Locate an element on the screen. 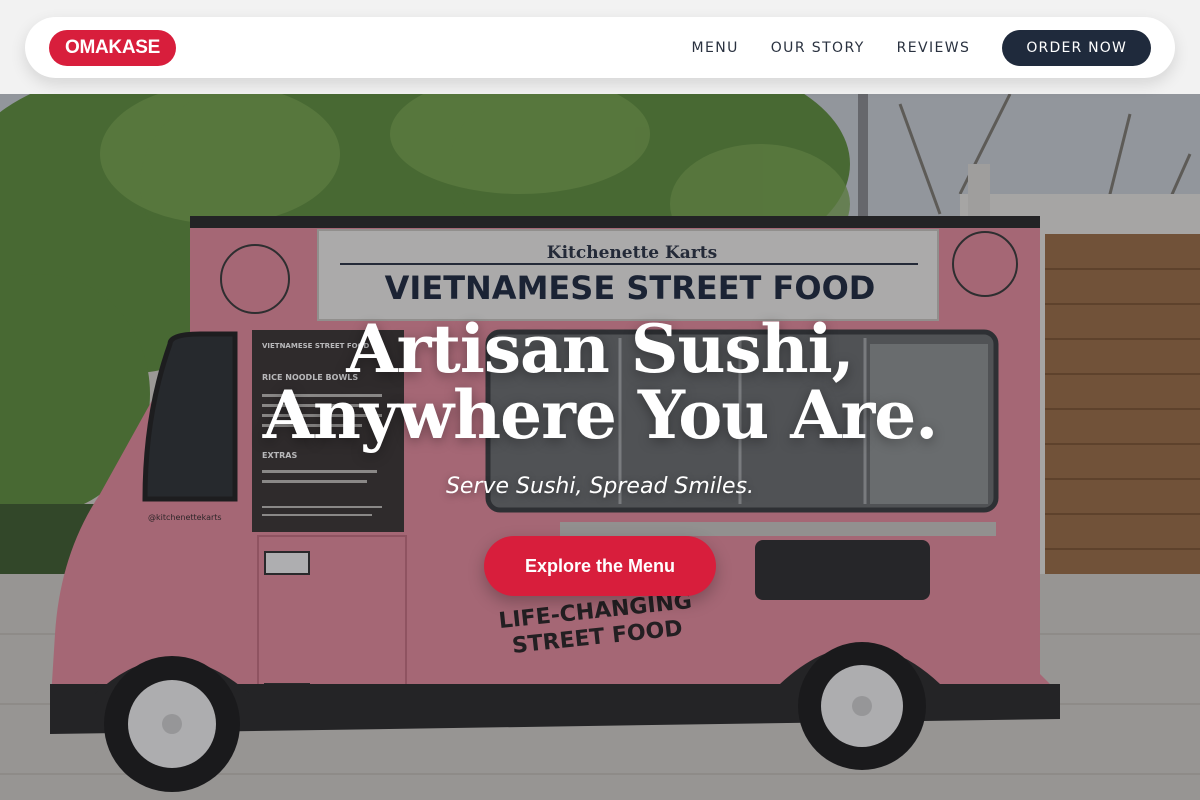 This screenshot has height=800, width=1200. nav-links: MENU OUR STORY REVIEWS ORDER NOW is located at coordinates (921, 47).